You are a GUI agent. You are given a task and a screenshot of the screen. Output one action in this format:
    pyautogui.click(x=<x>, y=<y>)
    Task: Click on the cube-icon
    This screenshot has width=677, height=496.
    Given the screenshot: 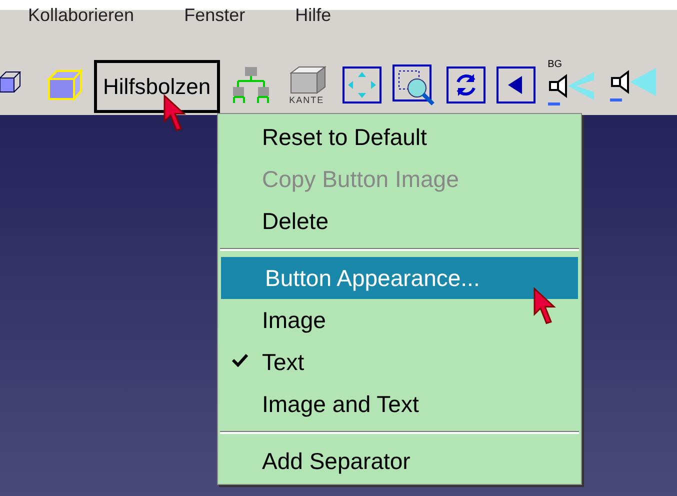 What is the action you would take?
    pyautogui.click(x=65, y=85)
    